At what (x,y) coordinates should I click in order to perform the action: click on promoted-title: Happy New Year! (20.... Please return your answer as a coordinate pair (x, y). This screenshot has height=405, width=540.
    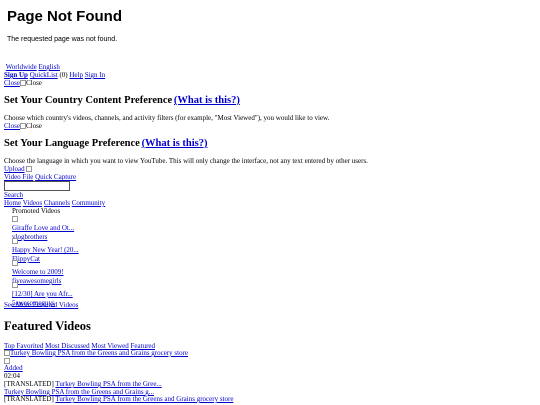
    Looking at the image, I should click on (45, 250).